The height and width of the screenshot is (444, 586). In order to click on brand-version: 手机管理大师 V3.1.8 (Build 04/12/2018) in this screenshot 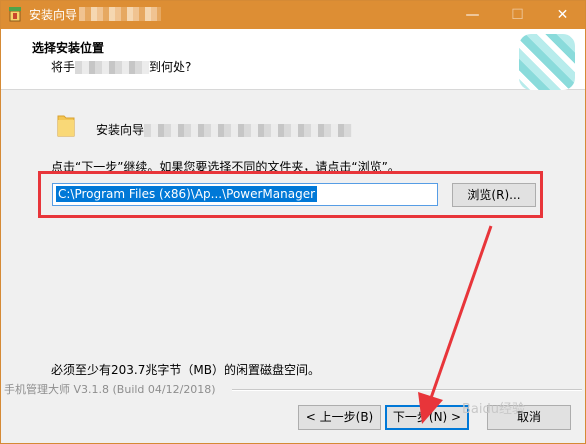, I will do `click(110, 389)`.